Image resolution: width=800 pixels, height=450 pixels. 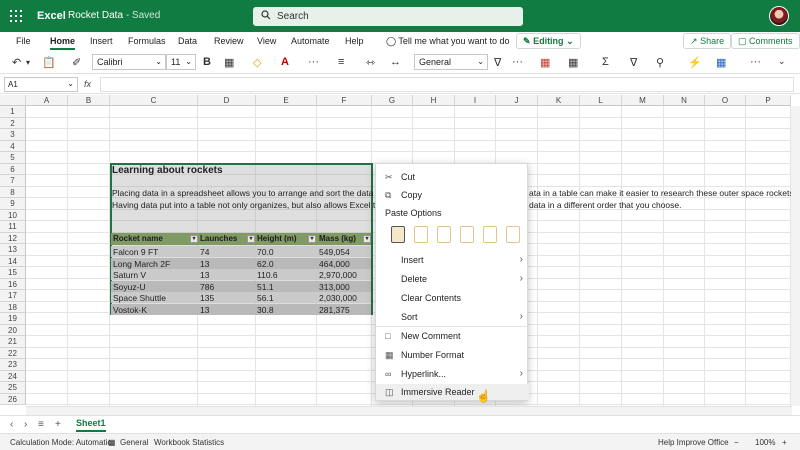 What do you see at coordinates (451, 62) in the screenshot?
I see `number-format-dropdown: General ⌄` at bounding box center [451, 62].